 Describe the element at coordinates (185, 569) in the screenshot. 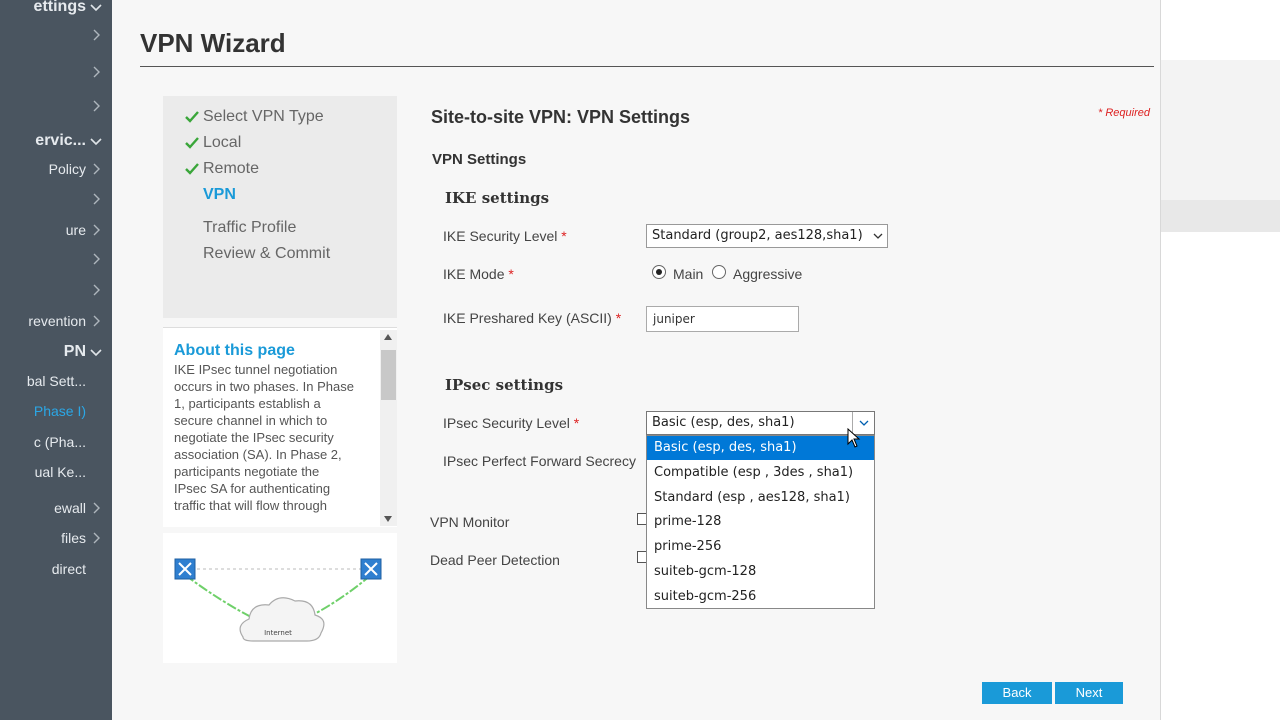

I see `router-left-icon` at that location.